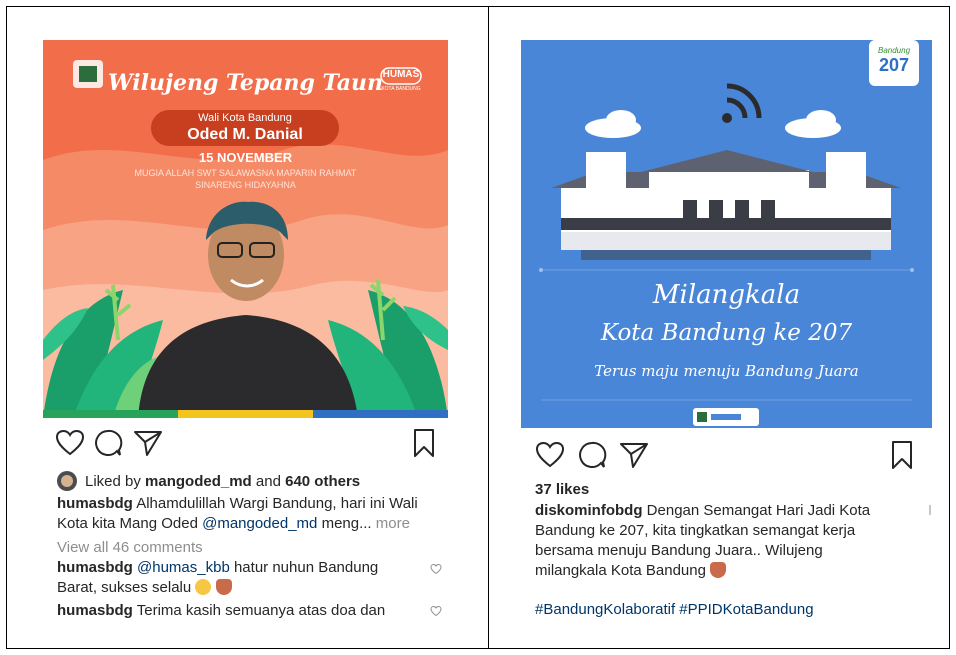 This screenshot has width=956, height=655. Describe the element at coordinates (894, 50) in the screenshot. I see `bandung-logo-text: Bandung` at that location.